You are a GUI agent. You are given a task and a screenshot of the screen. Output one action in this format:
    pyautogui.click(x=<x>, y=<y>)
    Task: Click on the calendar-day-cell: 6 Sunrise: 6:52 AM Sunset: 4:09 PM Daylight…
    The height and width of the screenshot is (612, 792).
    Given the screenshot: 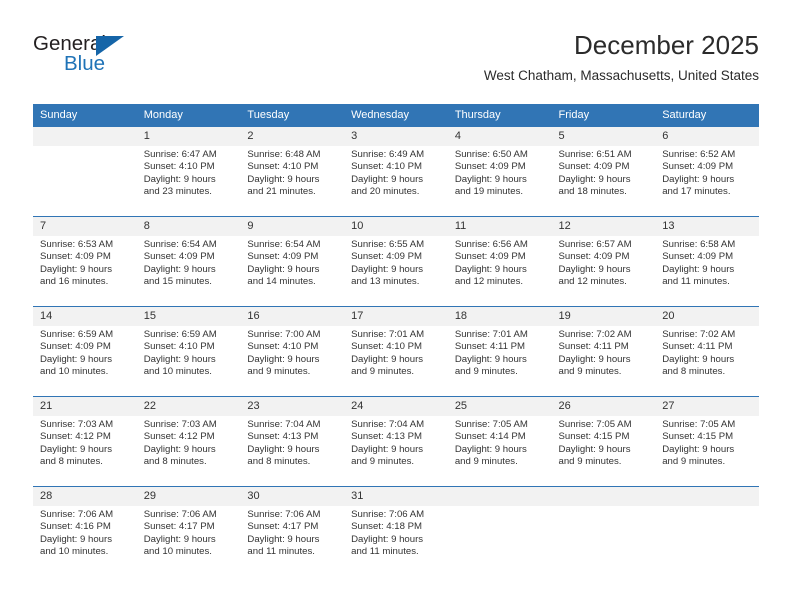 What is the action you would take?
    pyautogui.click(x=707, y=172)
    